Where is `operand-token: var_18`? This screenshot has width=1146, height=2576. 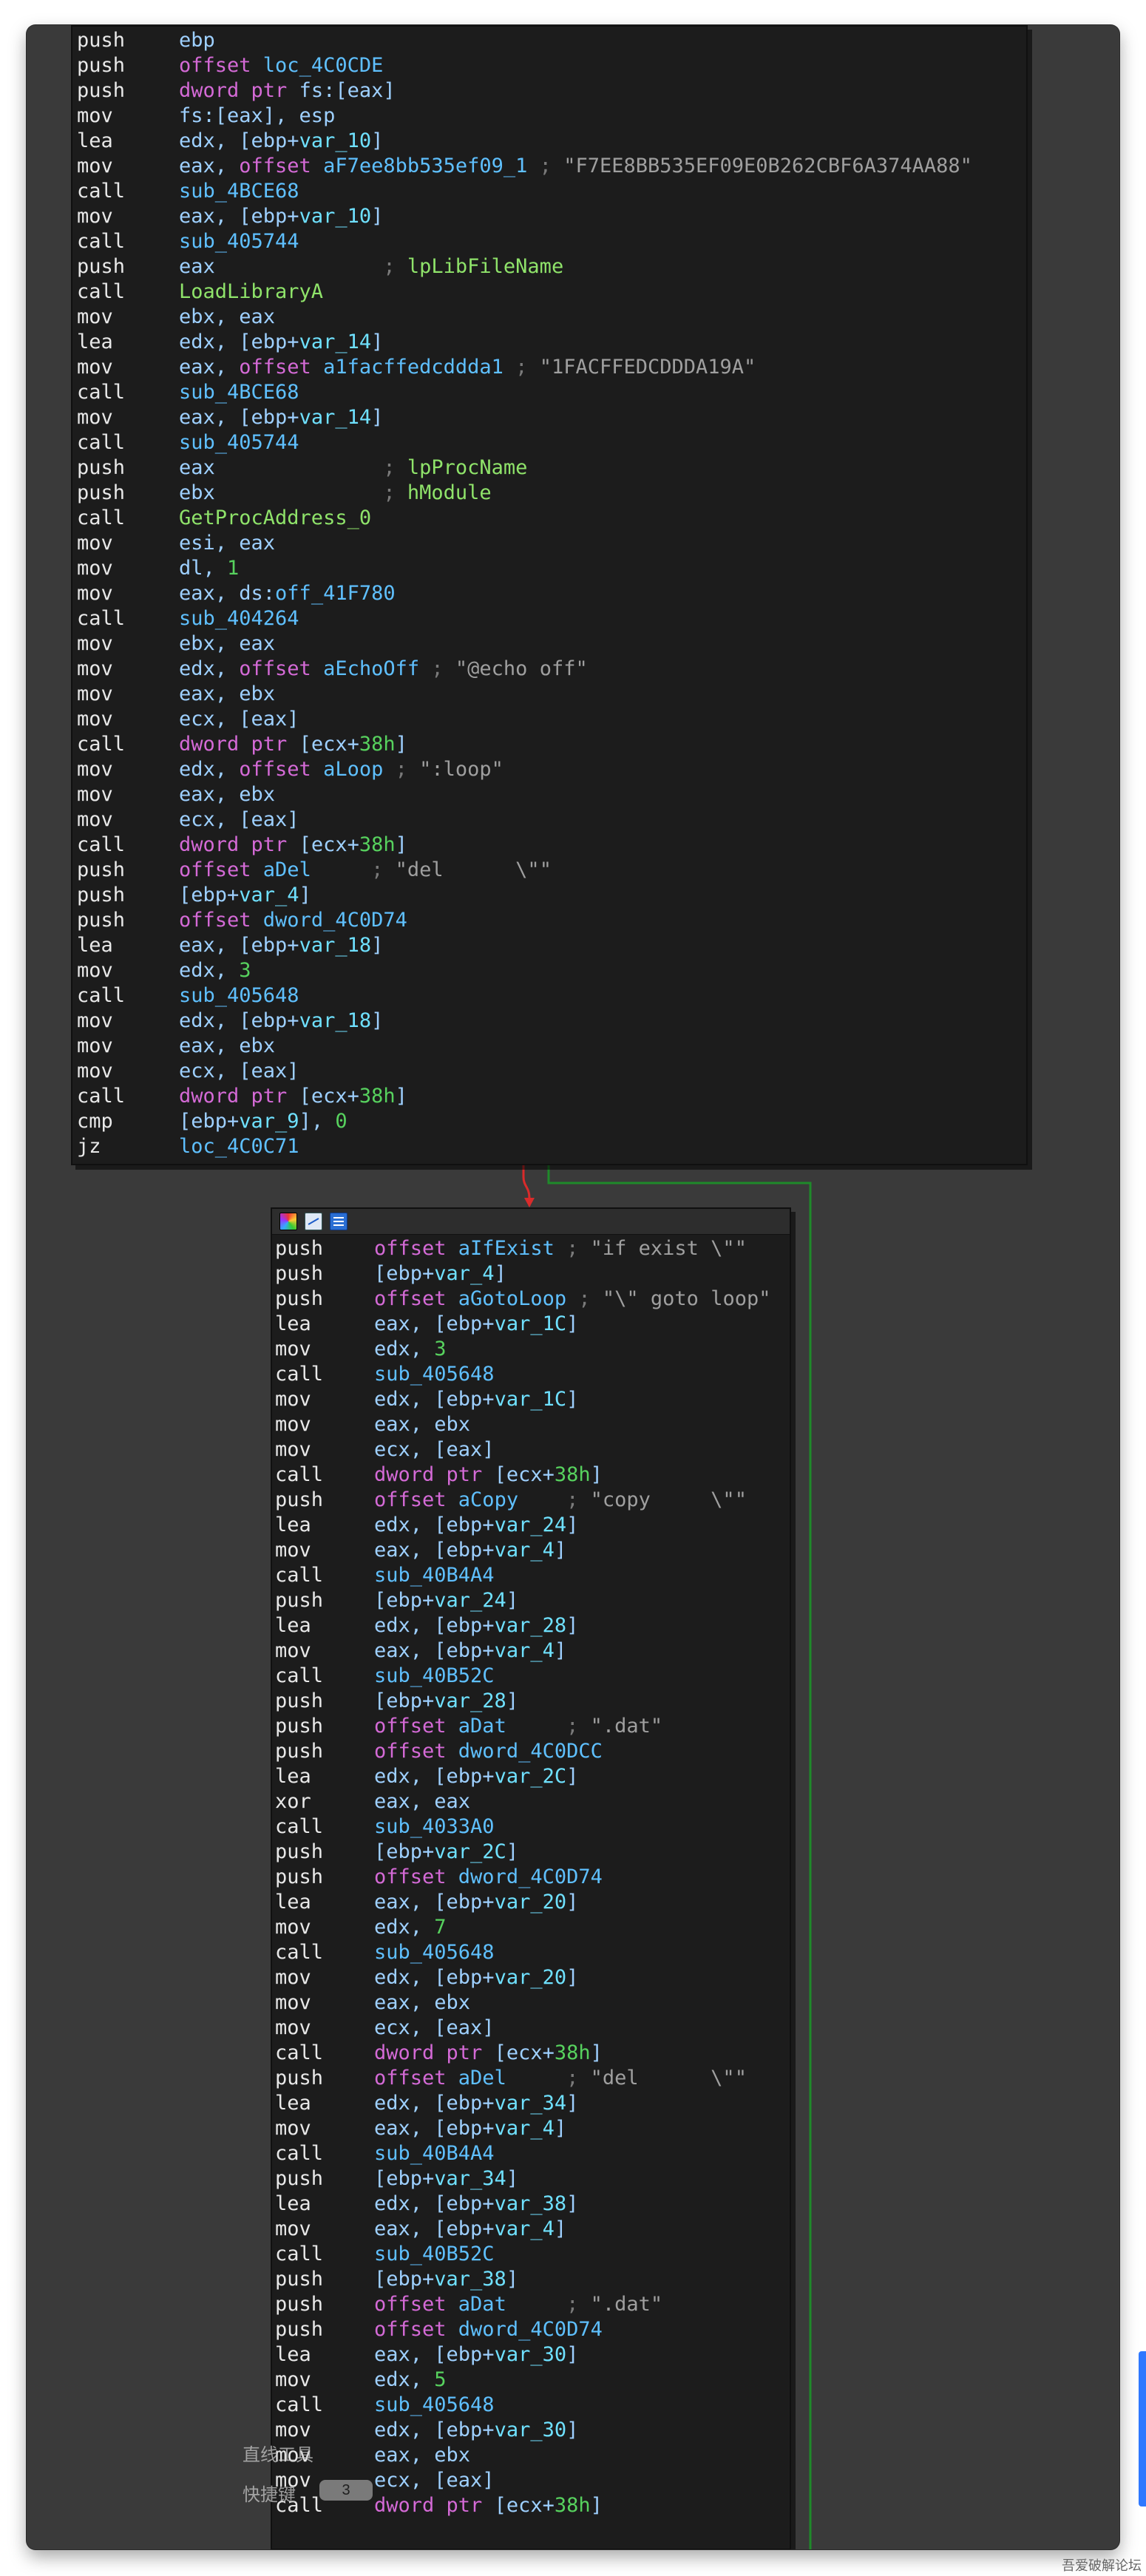 operand-token: var_18 is located at coordinates (335, 945).